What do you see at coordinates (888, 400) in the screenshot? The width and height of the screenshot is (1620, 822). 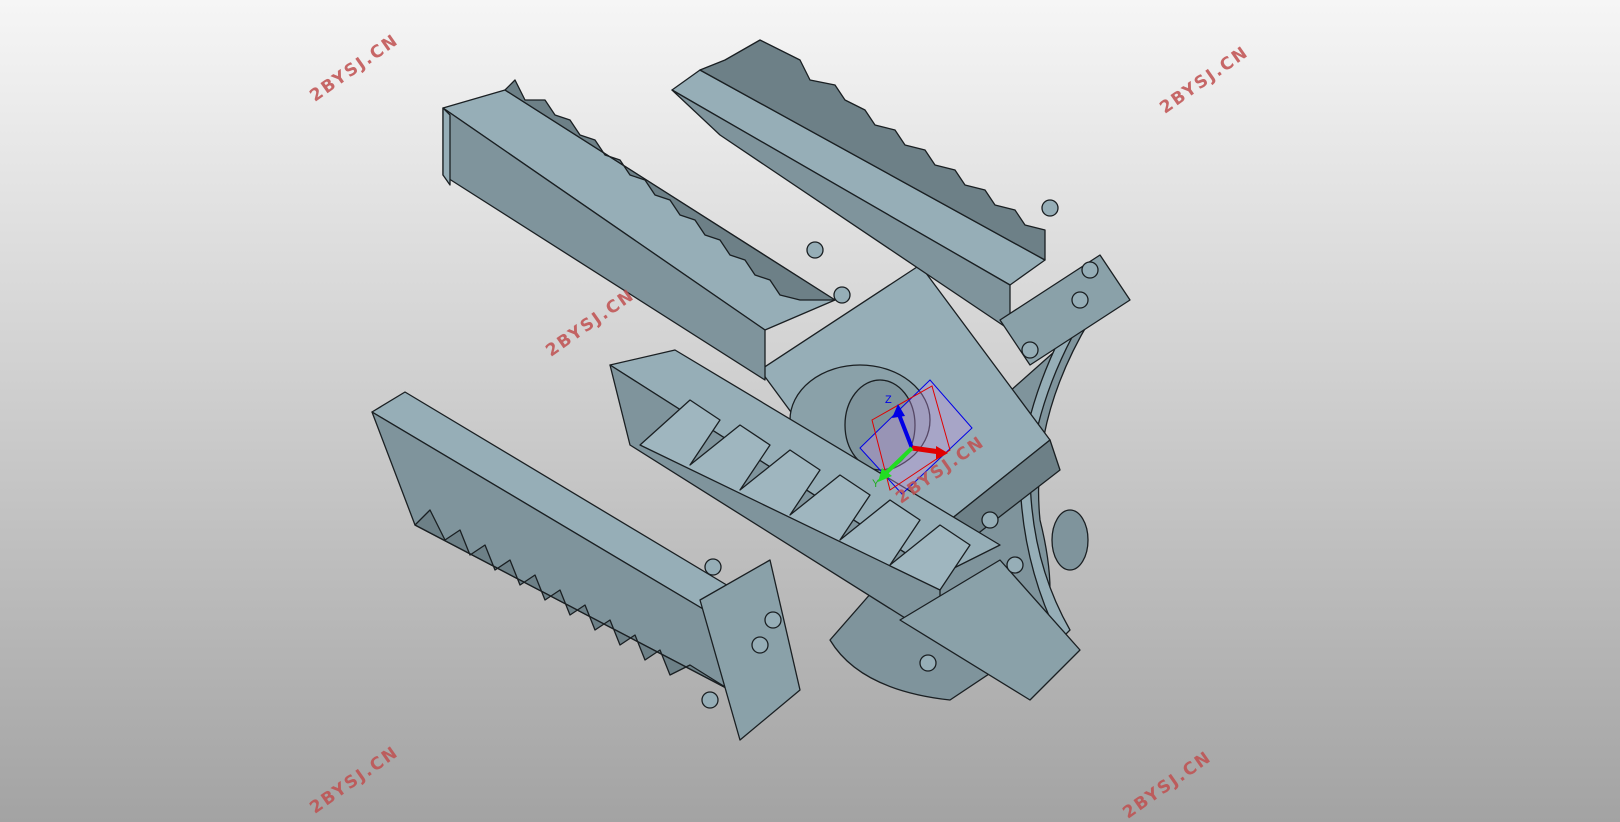 I see `triad-z-label: Z` at bounding box center [888, 400].